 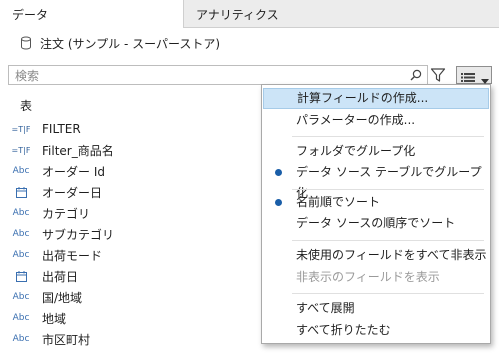 I want to click on side-pane-tabs: データ アナリティクス, so click(x=249, y=14).